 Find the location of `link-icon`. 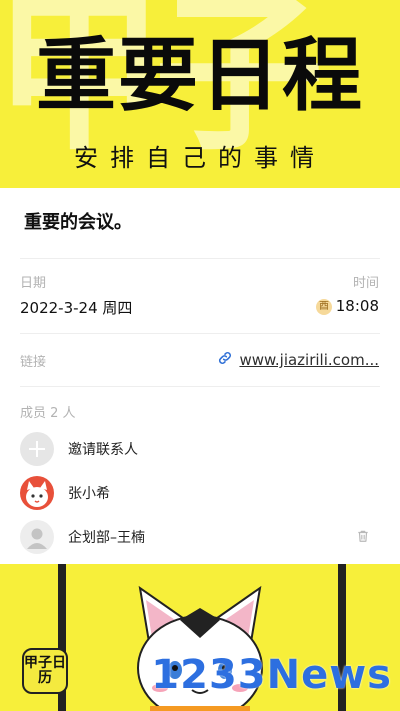

link-icon is located at coordinates (225, 360).